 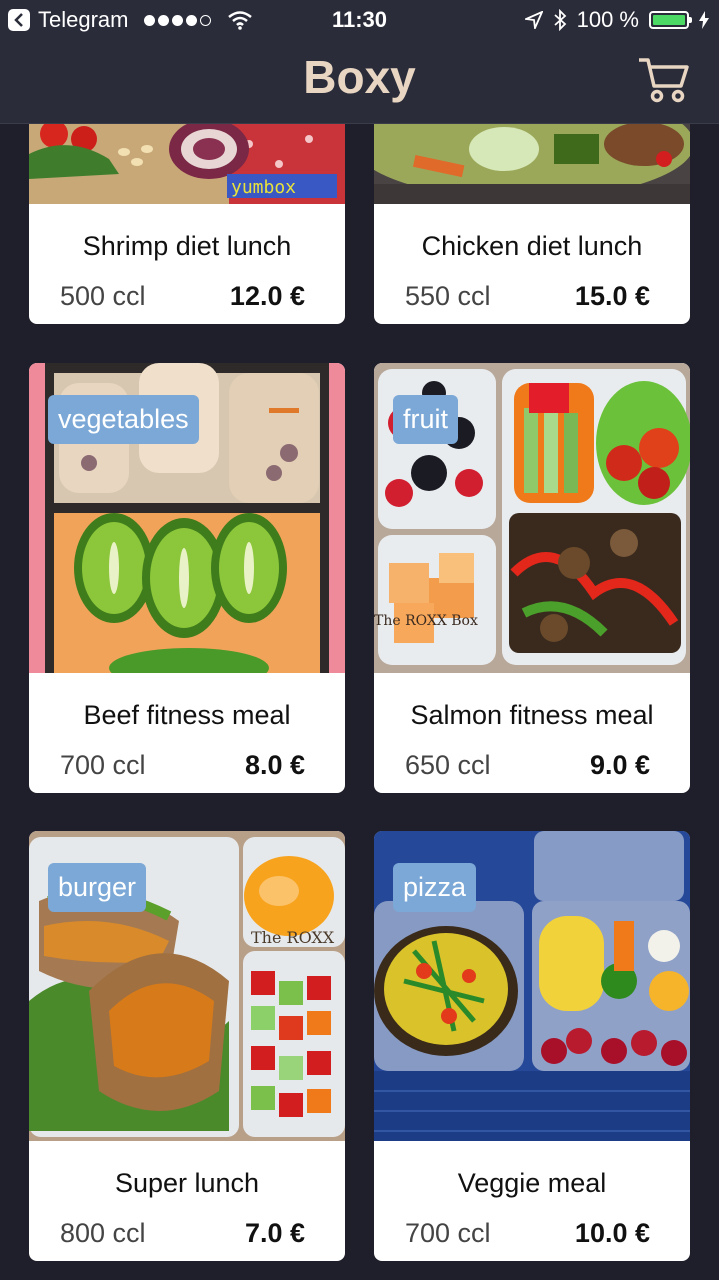 What do you see at coordinates (187, 163) in the screenshot?
I see `meal-photo: yumbox` at bounding box center [187, 163].